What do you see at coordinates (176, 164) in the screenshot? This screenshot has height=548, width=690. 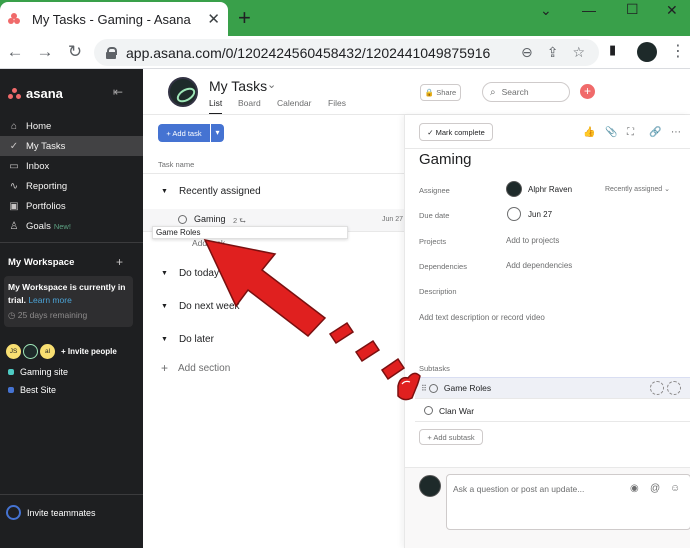 I see `column-header-task-name: Task name` at bounding box center [176, 164].